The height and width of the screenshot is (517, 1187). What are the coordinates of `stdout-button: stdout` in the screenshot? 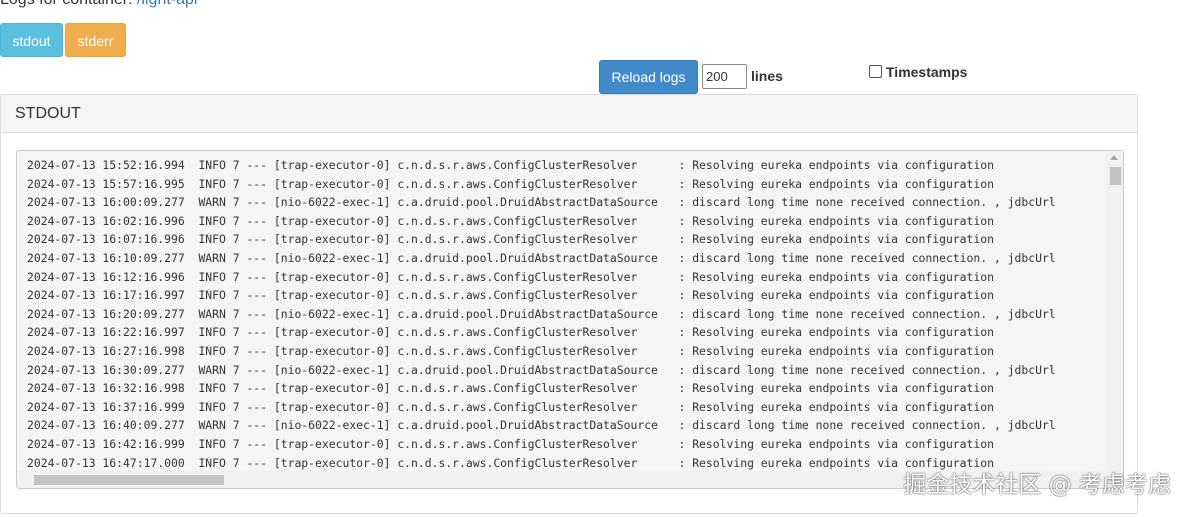 It's located at (31, 40).